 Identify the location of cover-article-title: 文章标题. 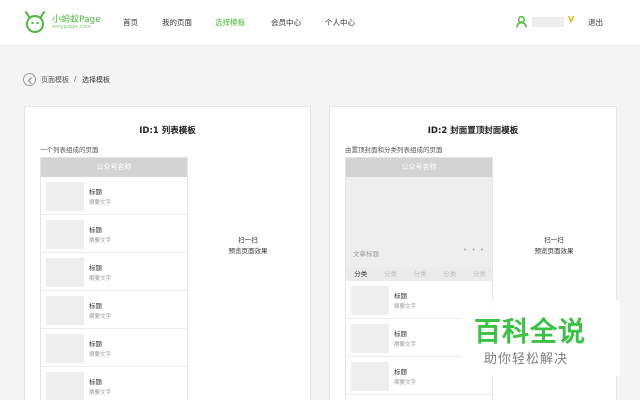
(366, 254).